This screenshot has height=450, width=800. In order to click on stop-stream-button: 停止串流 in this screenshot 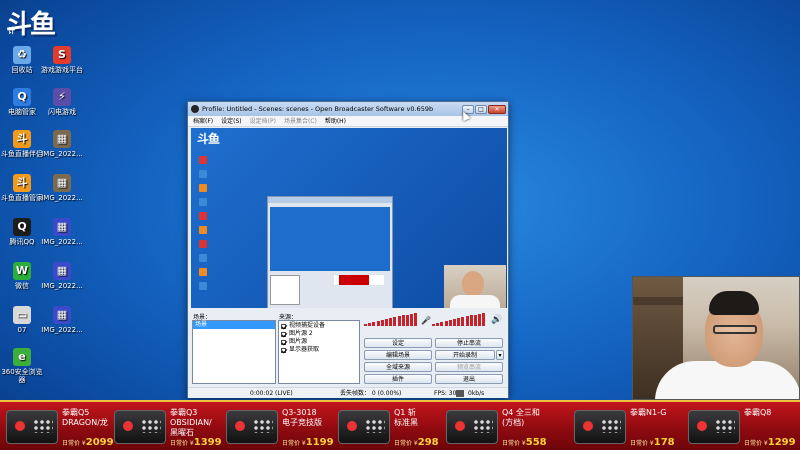, I will do `click(469, 343)`.